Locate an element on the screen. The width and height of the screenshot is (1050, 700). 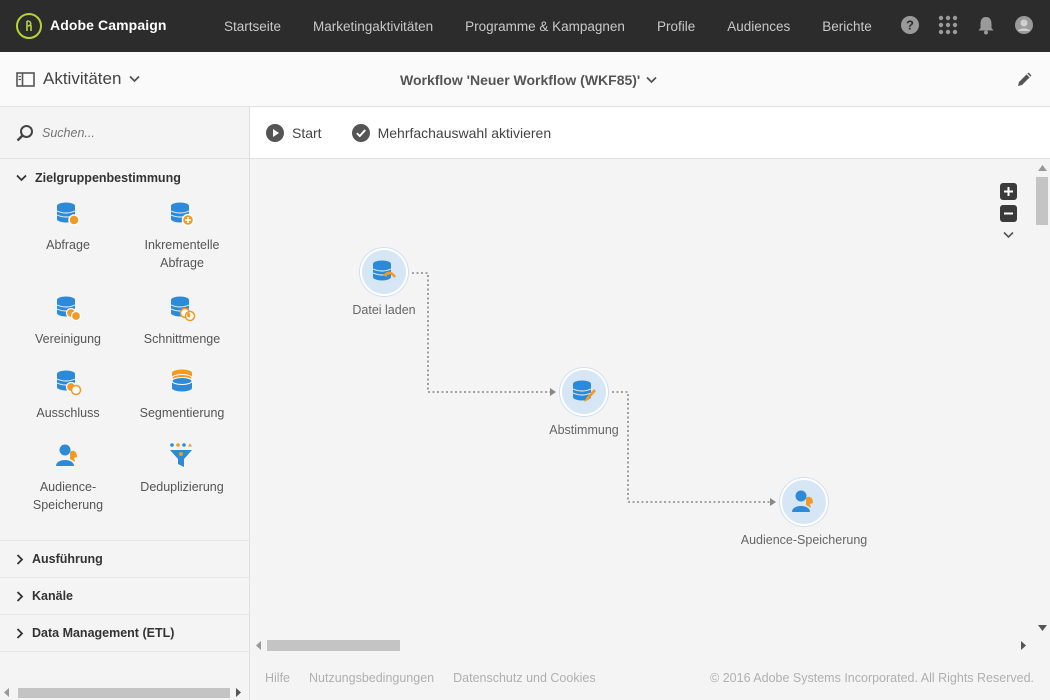
section-execution-label: Ausführung is located at coordinates (67, 559).